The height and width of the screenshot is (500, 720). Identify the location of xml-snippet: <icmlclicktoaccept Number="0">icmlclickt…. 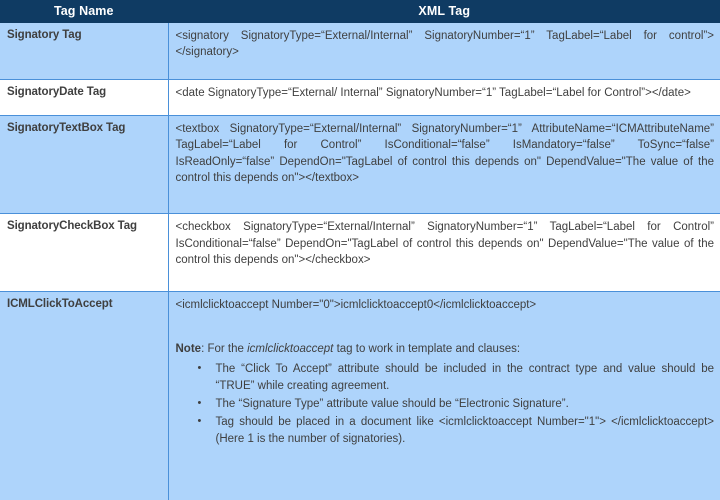
(356, 305).